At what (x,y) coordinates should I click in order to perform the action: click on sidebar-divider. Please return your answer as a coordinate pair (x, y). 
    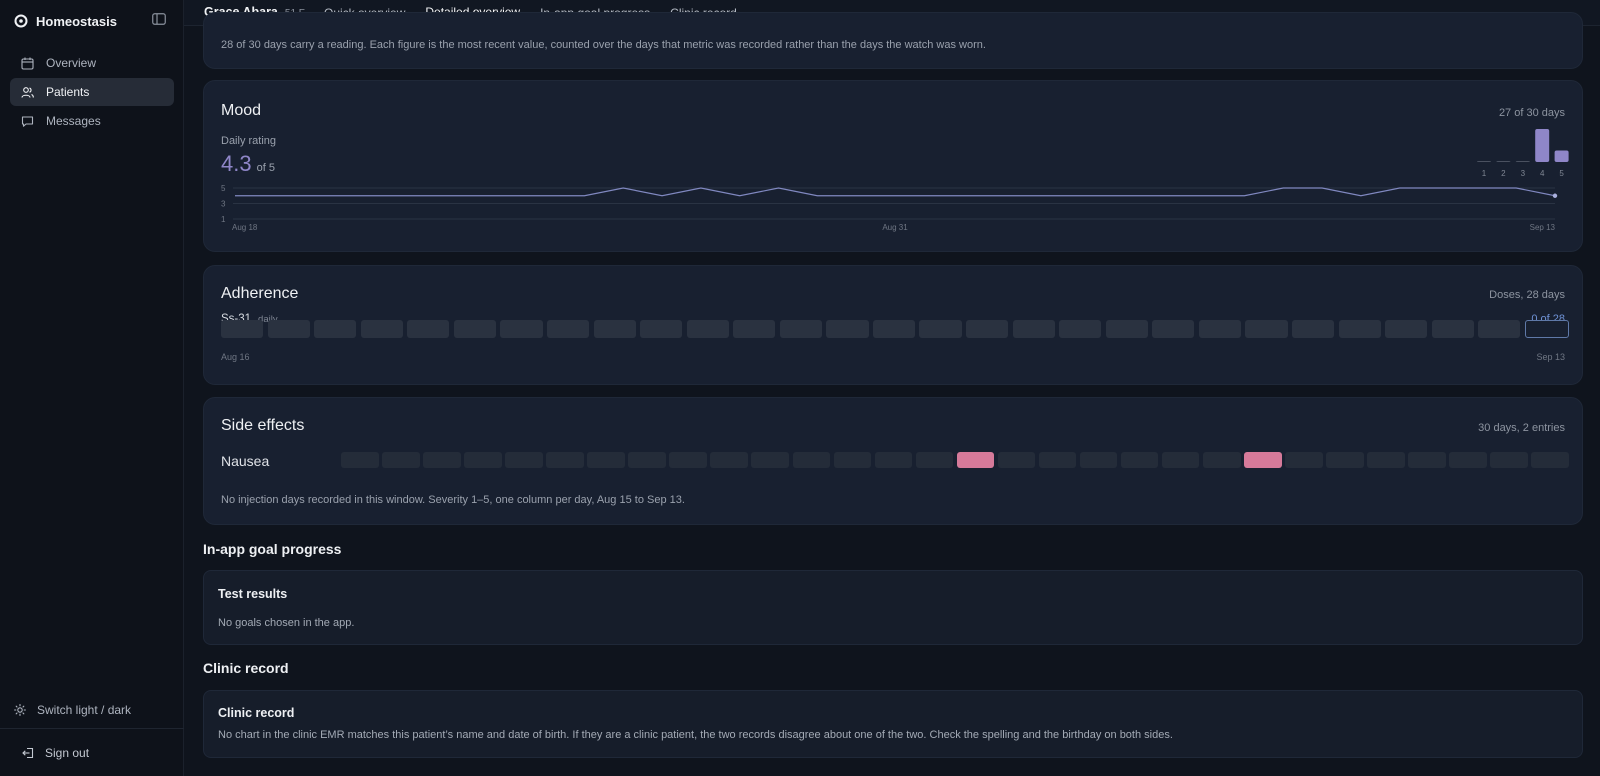
    Looking at the image, I should click on (92, 728).